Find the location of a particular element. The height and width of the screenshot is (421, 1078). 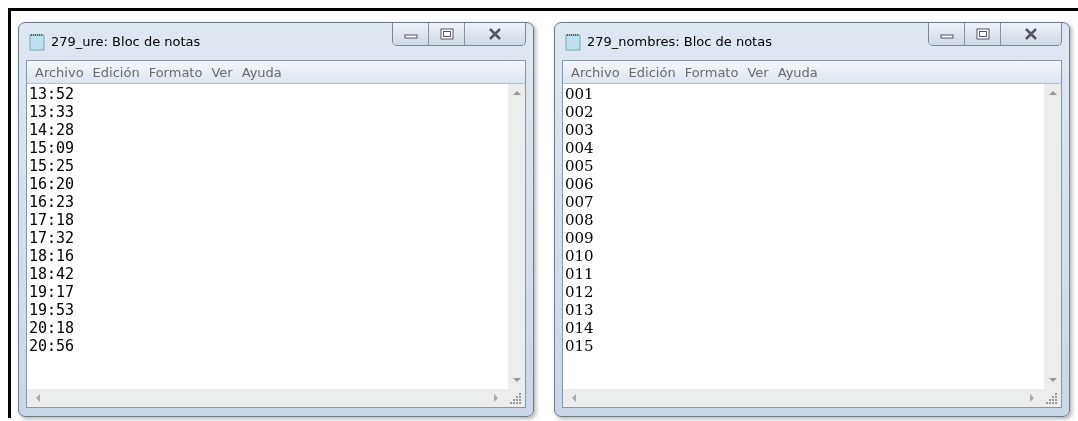

window-title: 279_ure: Bloc de notas is located at coordinates (126, 41).